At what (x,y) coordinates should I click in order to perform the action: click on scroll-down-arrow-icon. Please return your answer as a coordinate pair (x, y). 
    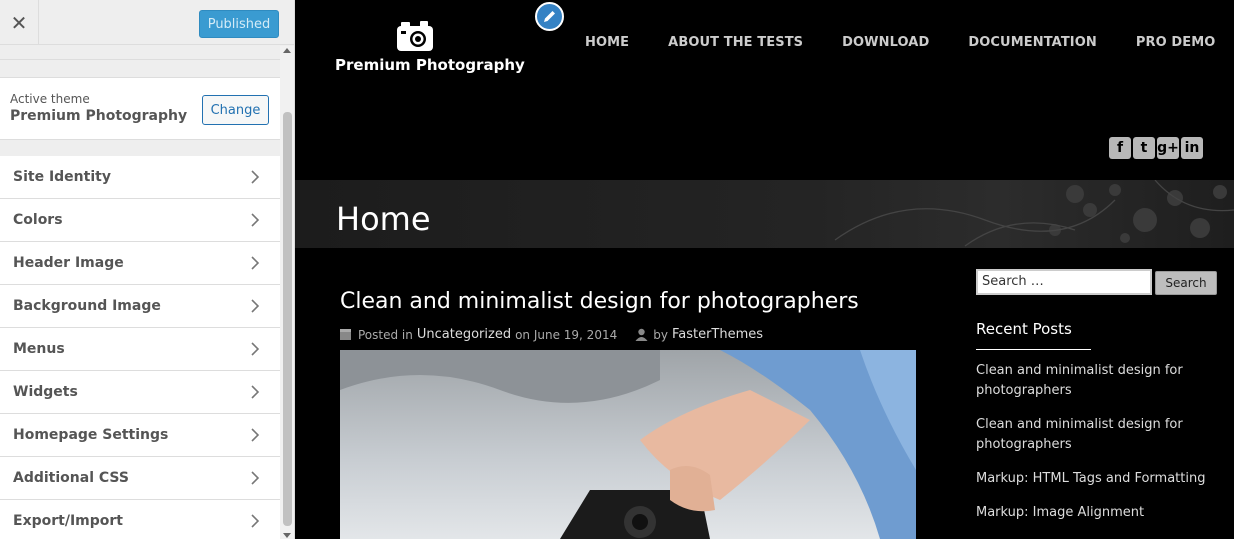
    Looking at the image, I should click on (287, 535).